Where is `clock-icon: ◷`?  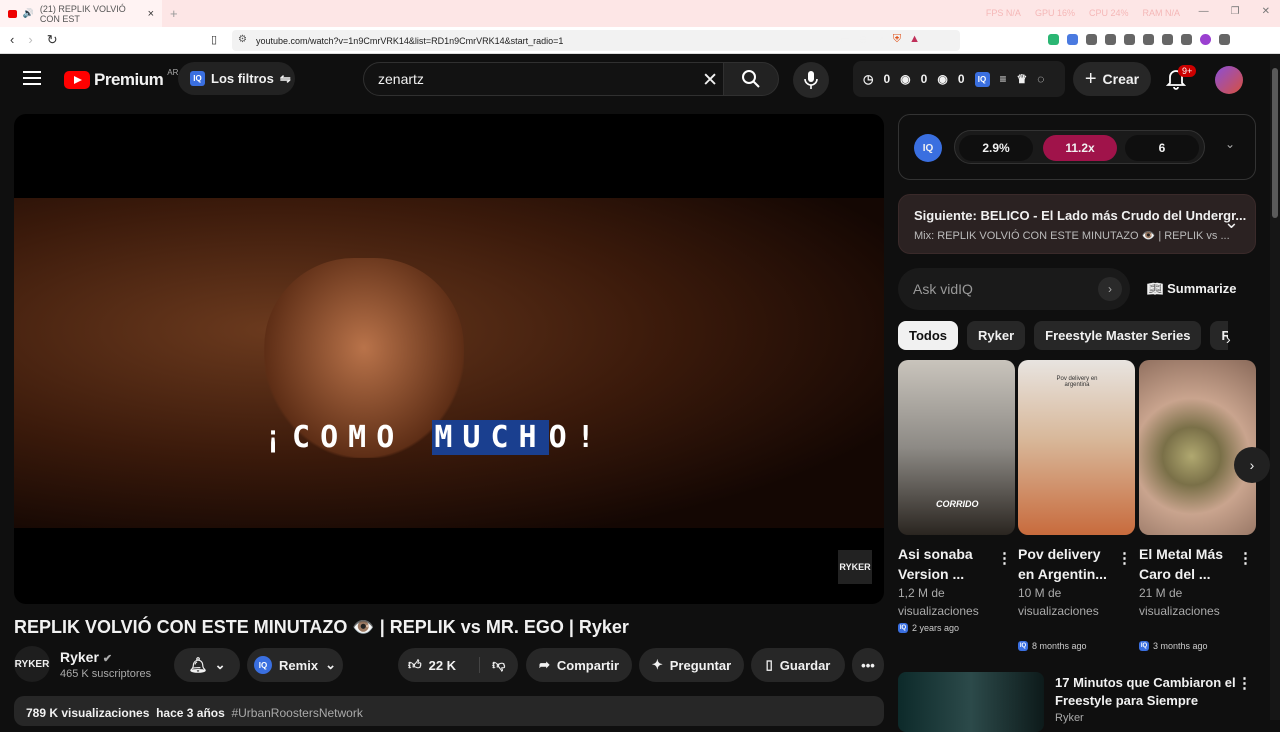
clock-icon: ◷ is located at coordinates (868, 79).